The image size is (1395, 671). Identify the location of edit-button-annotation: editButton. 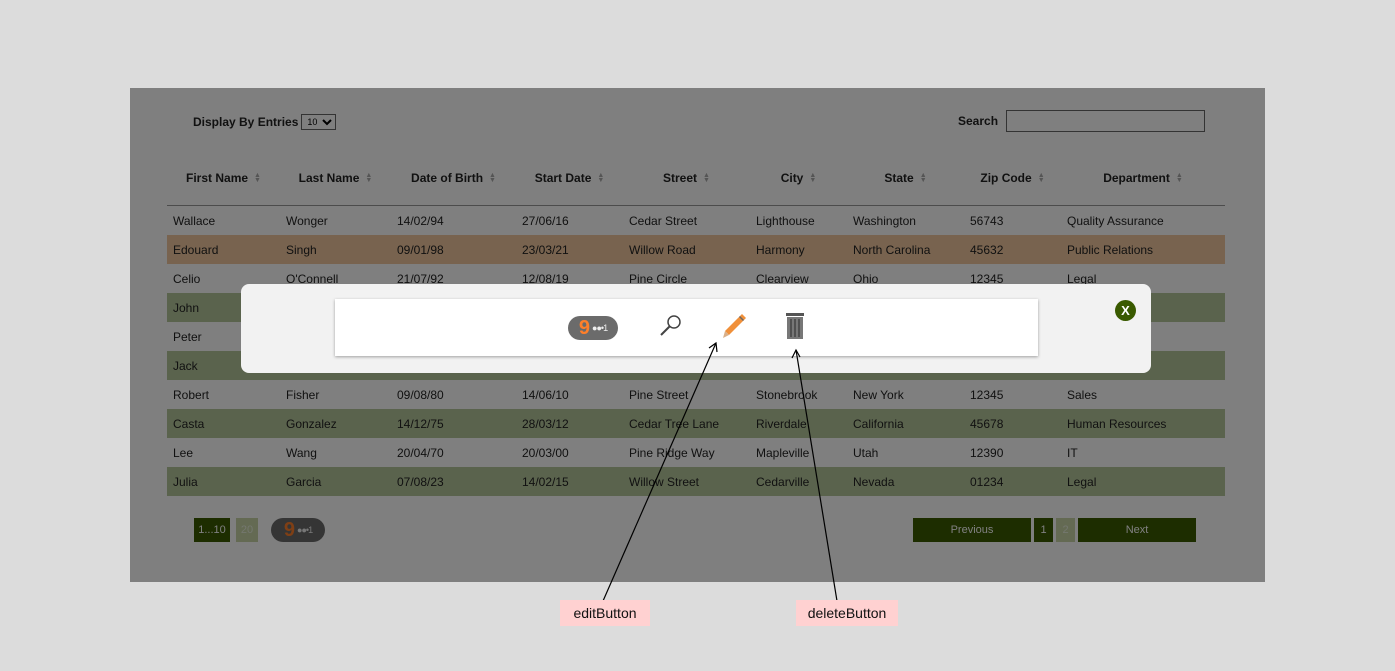
(605, 613).